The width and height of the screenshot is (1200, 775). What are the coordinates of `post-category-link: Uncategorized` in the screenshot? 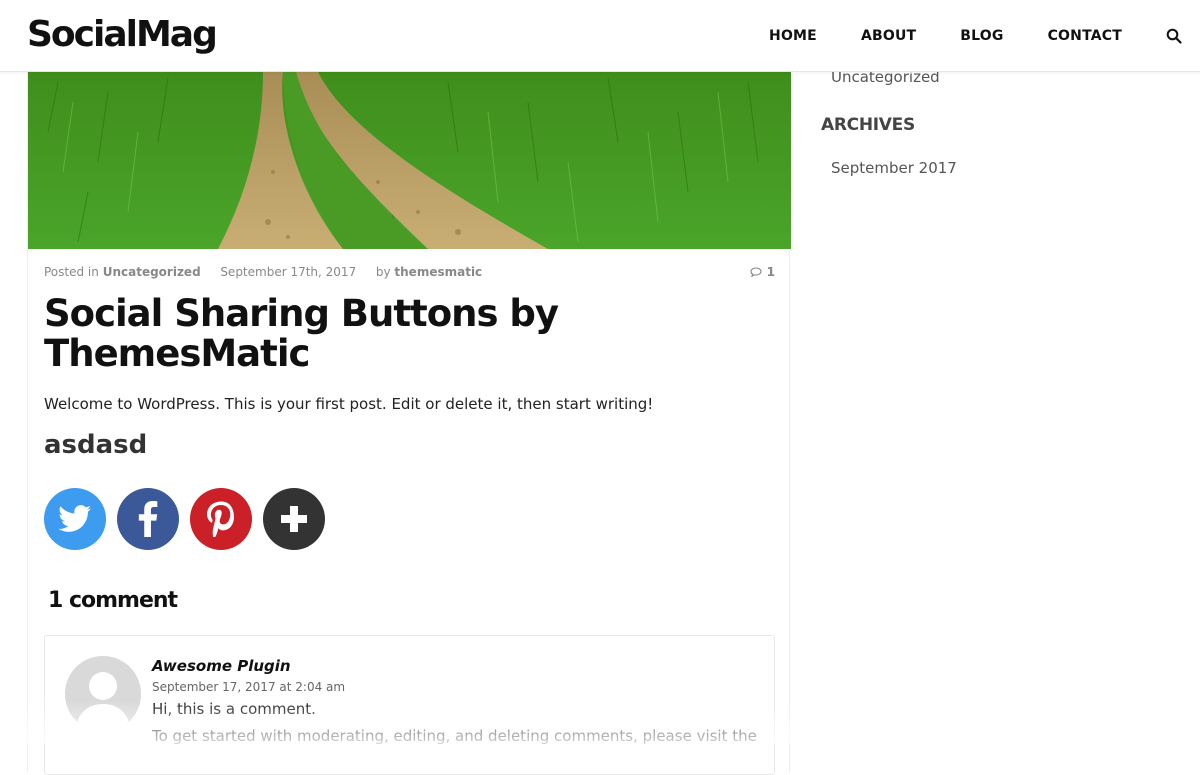 It's located at (152, 272).